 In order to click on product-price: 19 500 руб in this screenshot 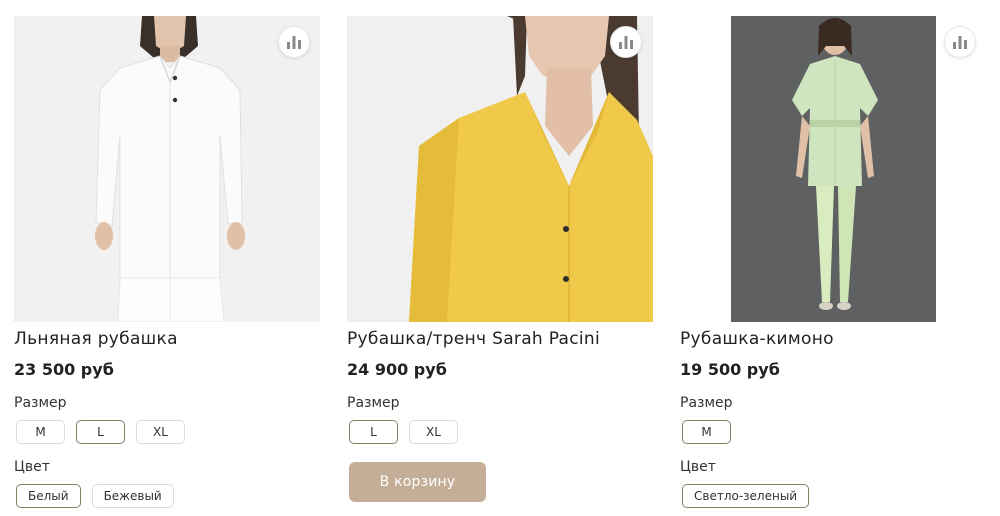, I will do `click(730, 369)`.